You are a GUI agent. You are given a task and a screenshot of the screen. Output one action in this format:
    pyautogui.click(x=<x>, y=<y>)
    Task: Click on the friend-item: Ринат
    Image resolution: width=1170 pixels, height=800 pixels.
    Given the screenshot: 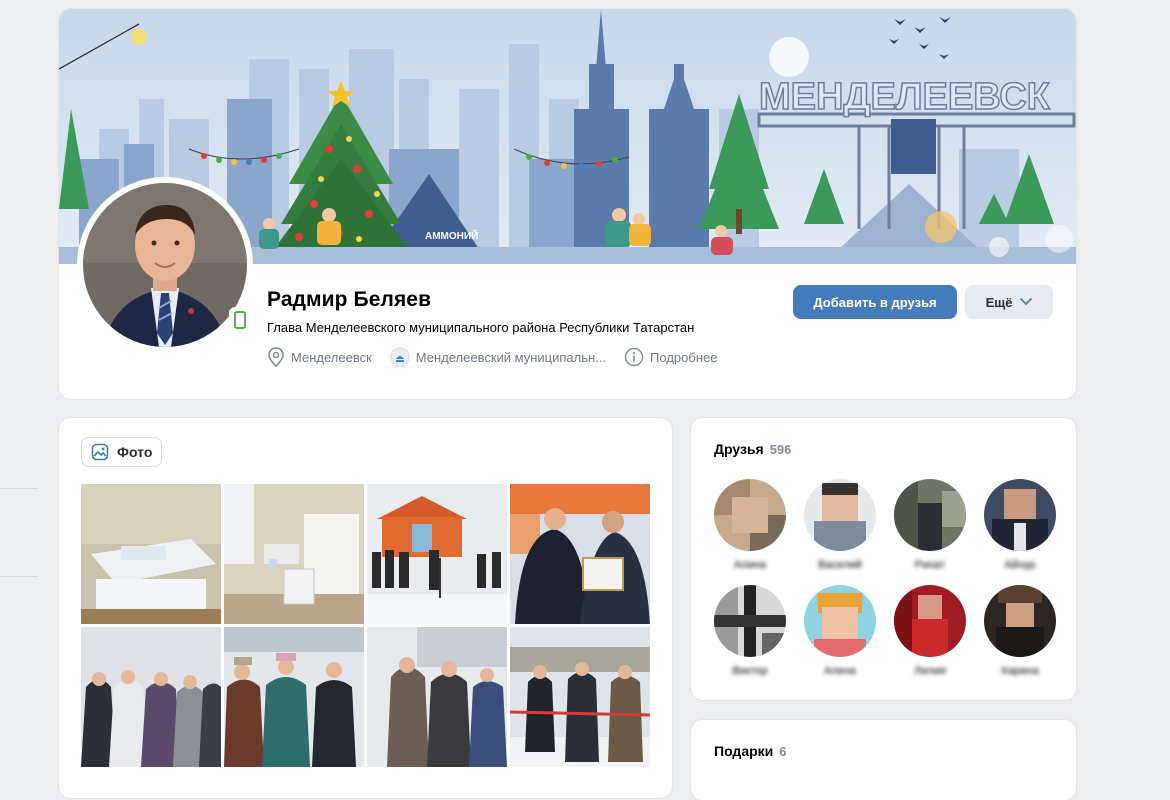 What is the action you would take?
    pyautogui.click(x=930, y=525)
    